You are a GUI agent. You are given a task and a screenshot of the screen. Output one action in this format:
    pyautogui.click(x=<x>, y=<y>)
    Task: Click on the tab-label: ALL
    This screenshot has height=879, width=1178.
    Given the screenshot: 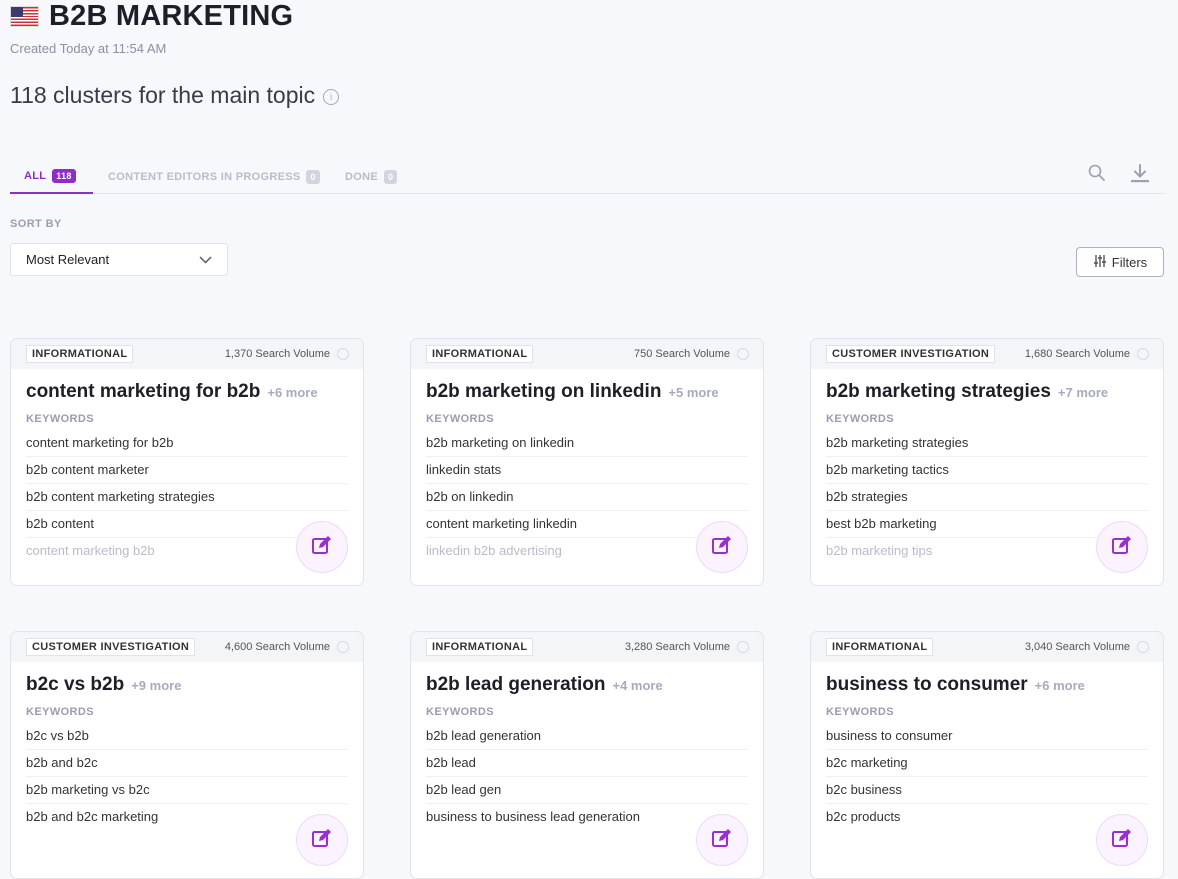 What is the action you would take?
    pyautogui.click(x=35, y=176)
    